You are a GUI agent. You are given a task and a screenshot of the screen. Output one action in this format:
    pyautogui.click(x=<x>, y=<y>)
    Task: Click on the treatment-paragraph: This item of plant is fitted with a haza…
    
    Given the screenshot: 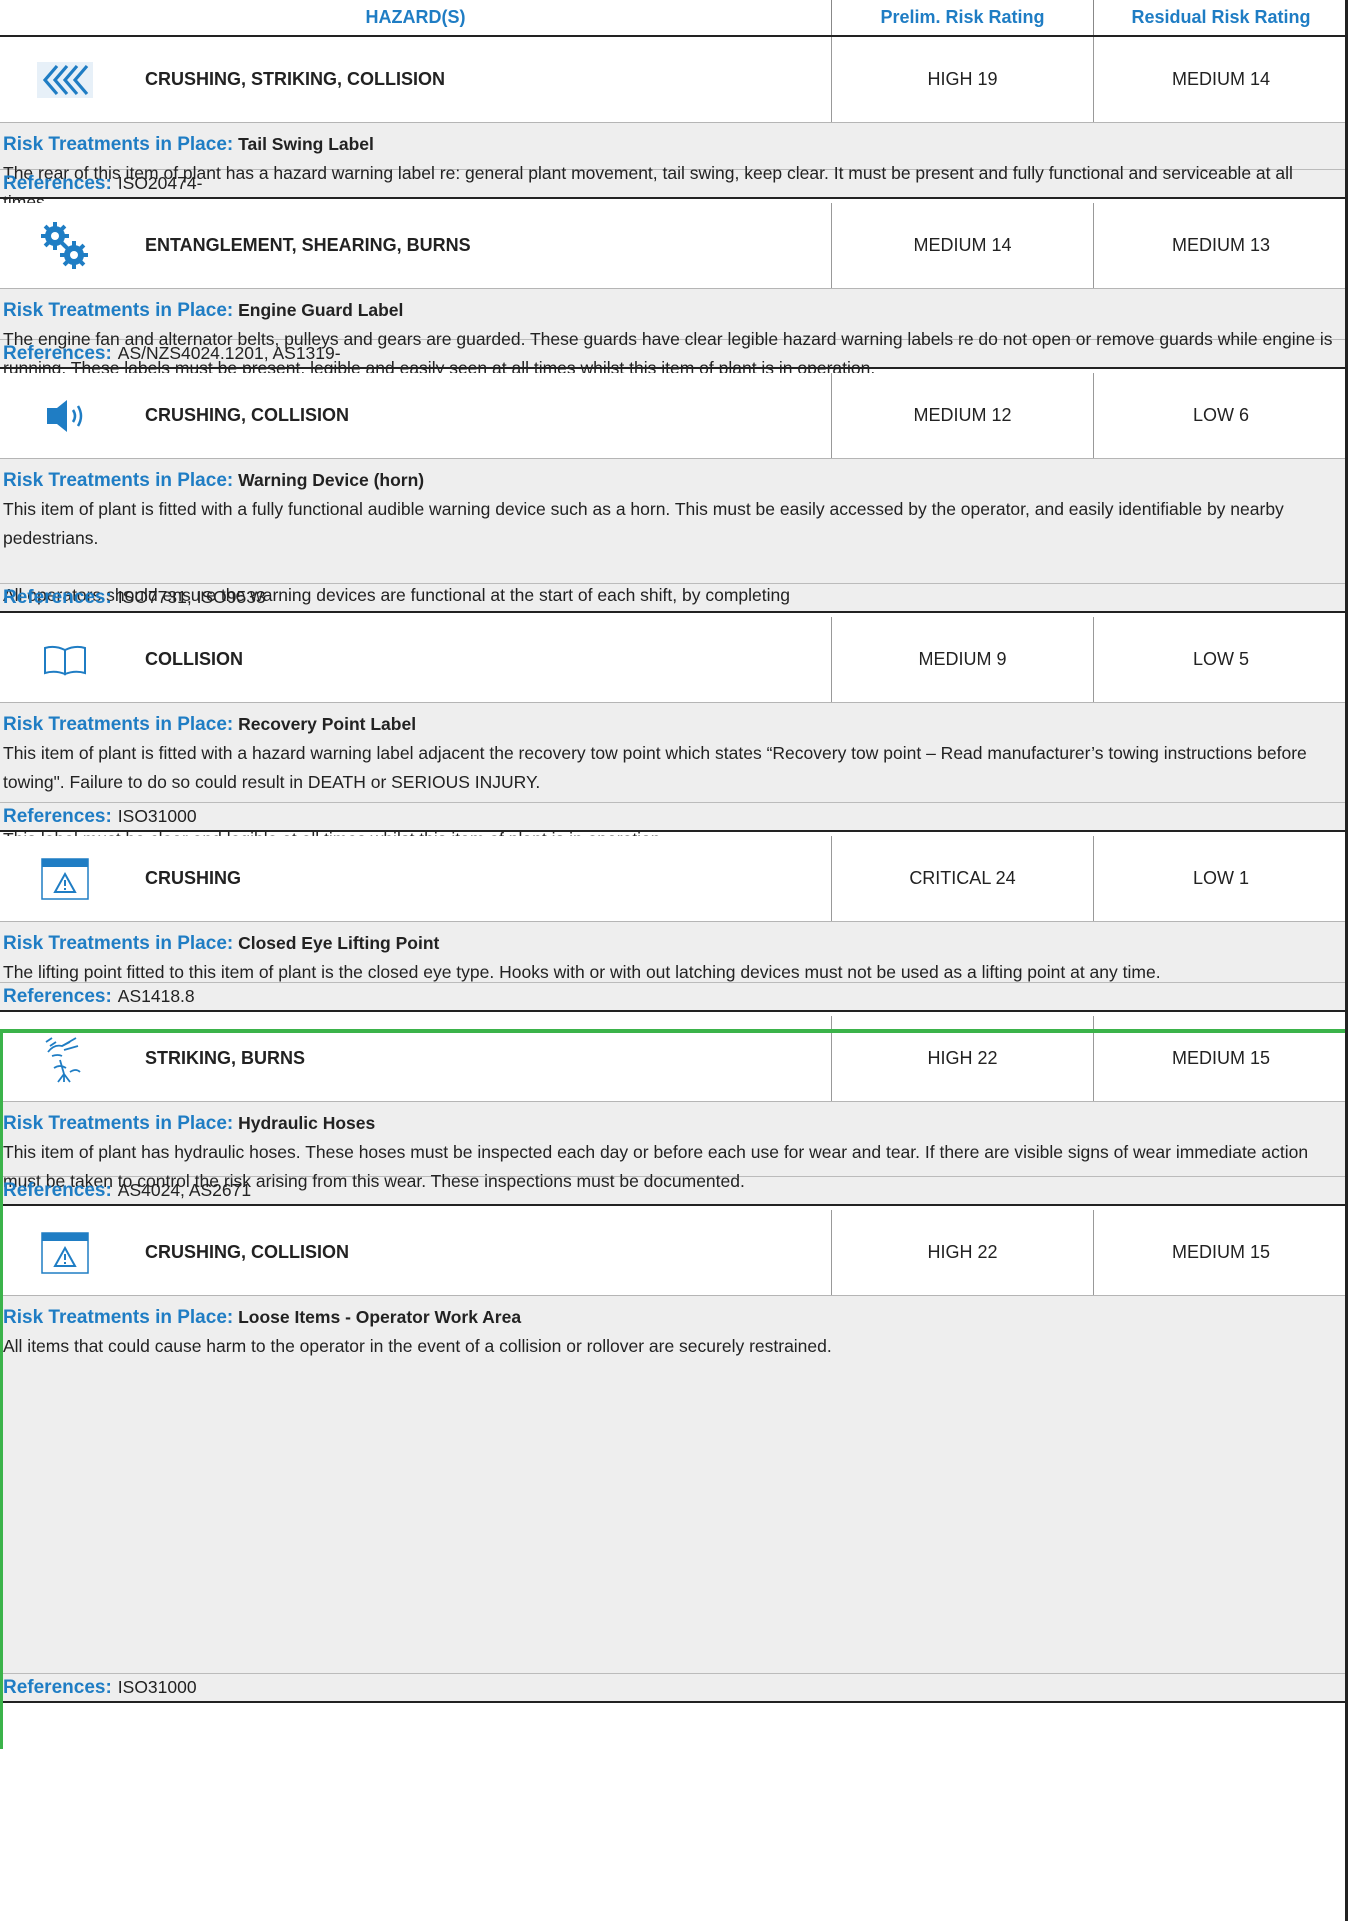 What is the action you would take?
    pyautogui.click(x=655, y=767)
    